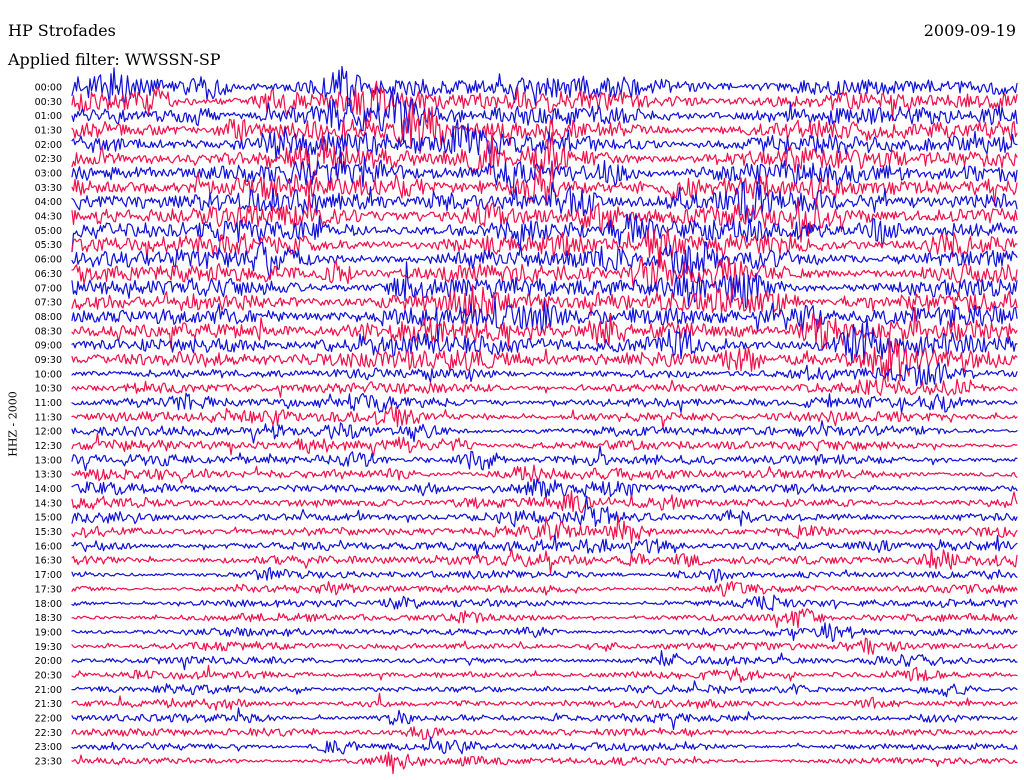 This screenshot has height=780, width=1024. I want to click on time-label: 11:30, so click(48, 417).